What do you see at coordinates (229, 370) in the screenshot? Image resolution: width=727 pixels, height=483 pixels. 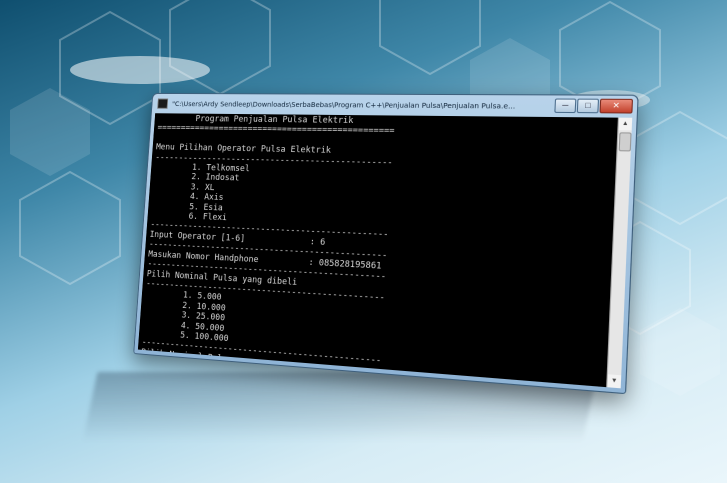 I see `console-line: : _` at bounding box center [229, 370].